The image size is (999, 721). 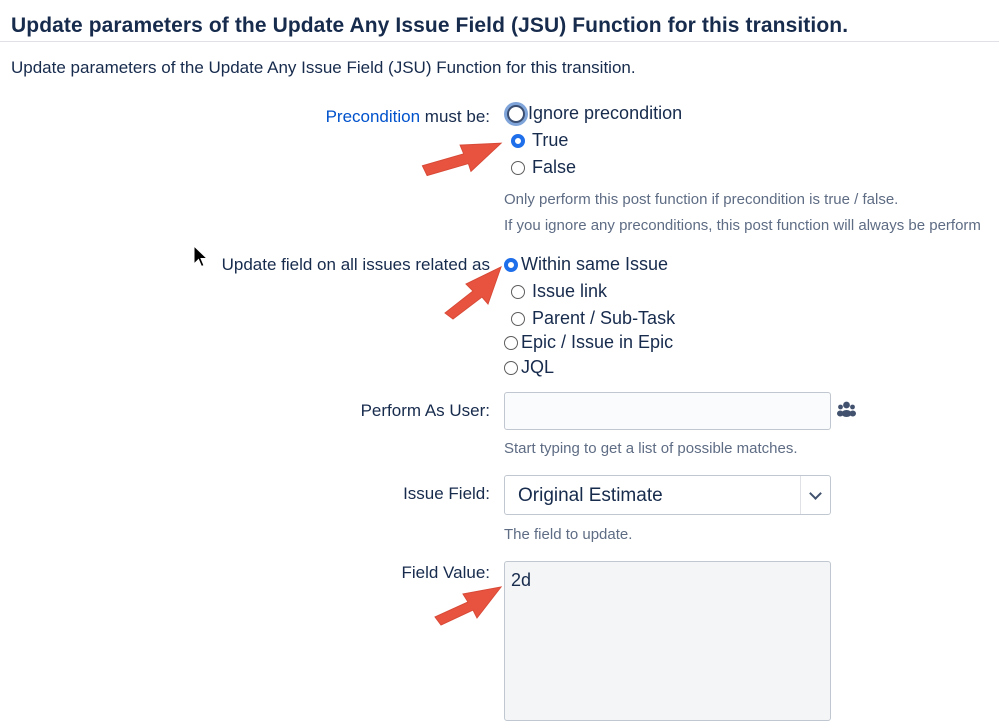 I want to click on radio-true: True, so click(x=539, y=140).